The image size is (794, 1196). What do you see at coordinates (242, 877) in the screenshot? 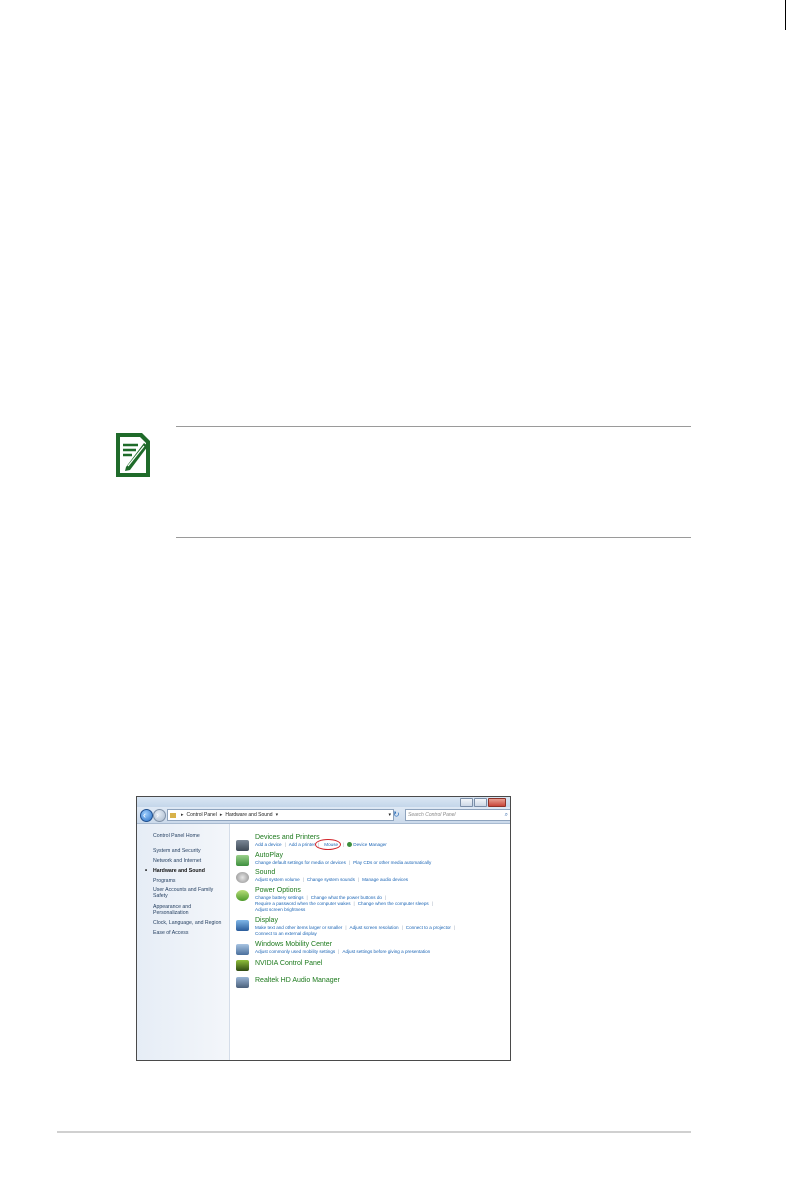
I see `speaker-icon` at bounding box center [242, 877].